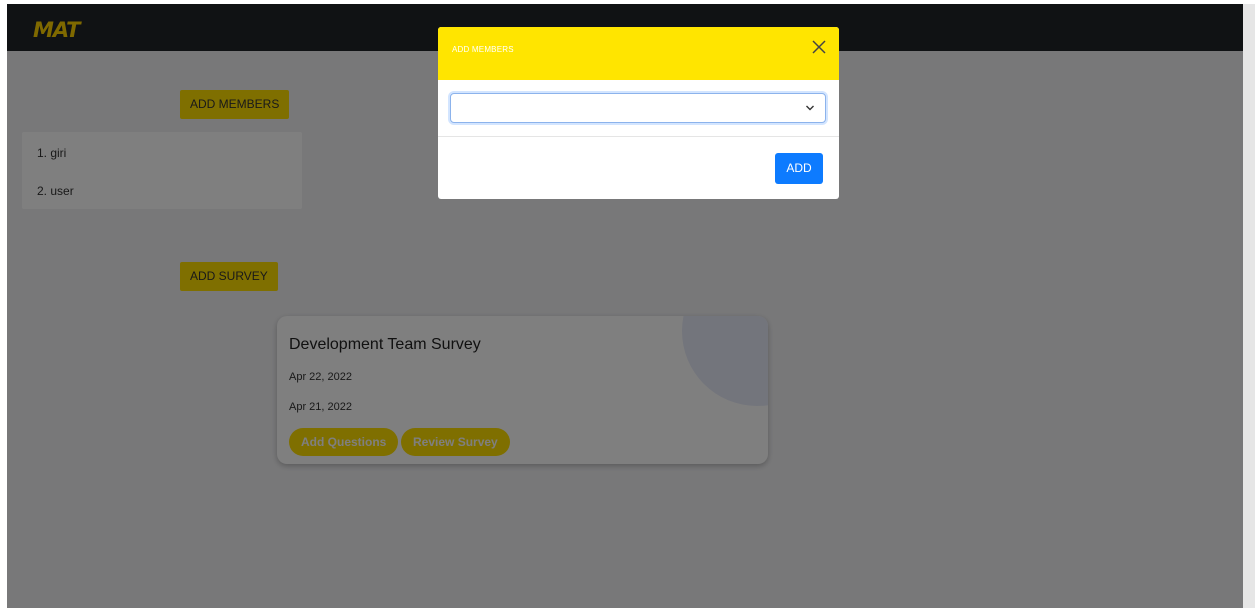  I want to click on page-scrollbar, so click(1249, 306).